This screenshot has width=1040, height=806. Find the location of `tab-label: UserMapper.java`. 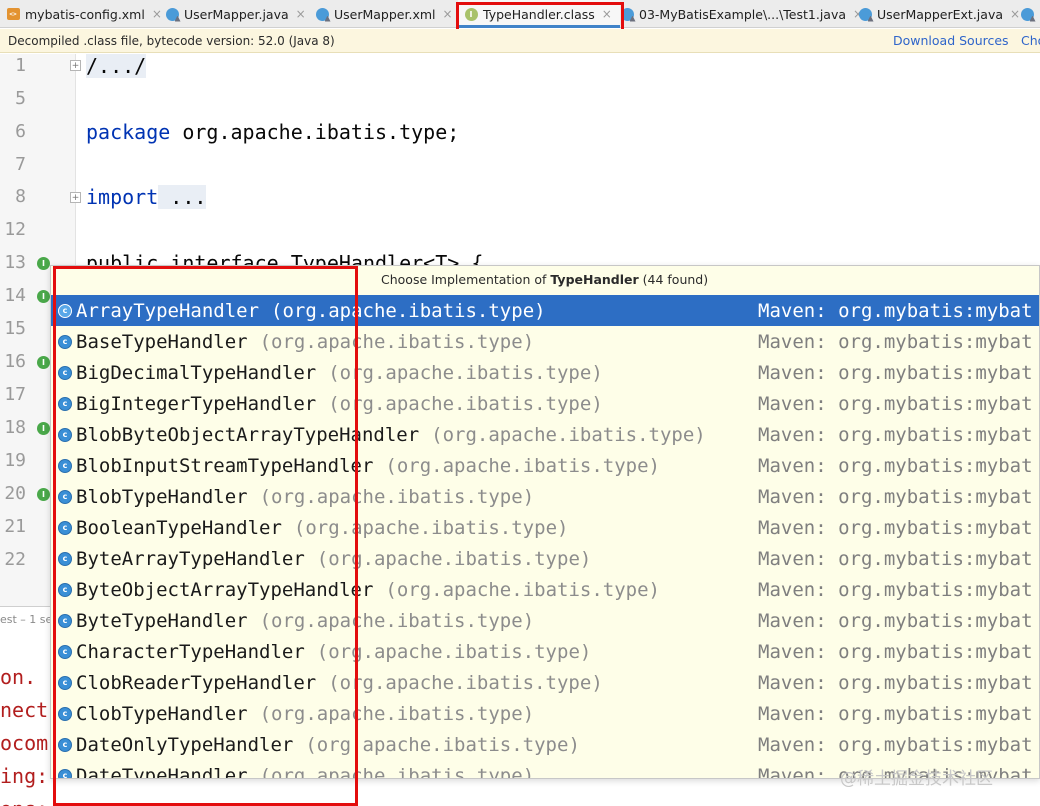

tab-label: UserMapper.java is located at coordinates (236, 14).